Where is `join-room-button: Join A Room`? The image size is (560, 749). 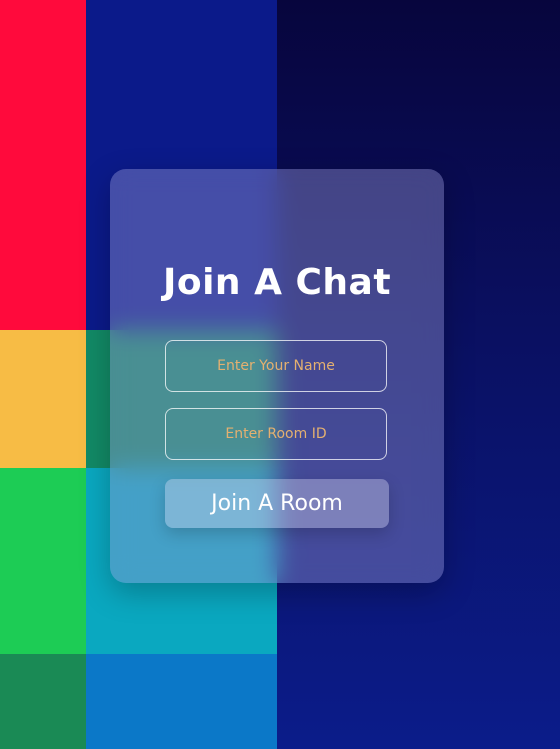
join-room-button: Join A Room is located at coordinates (277, 503).